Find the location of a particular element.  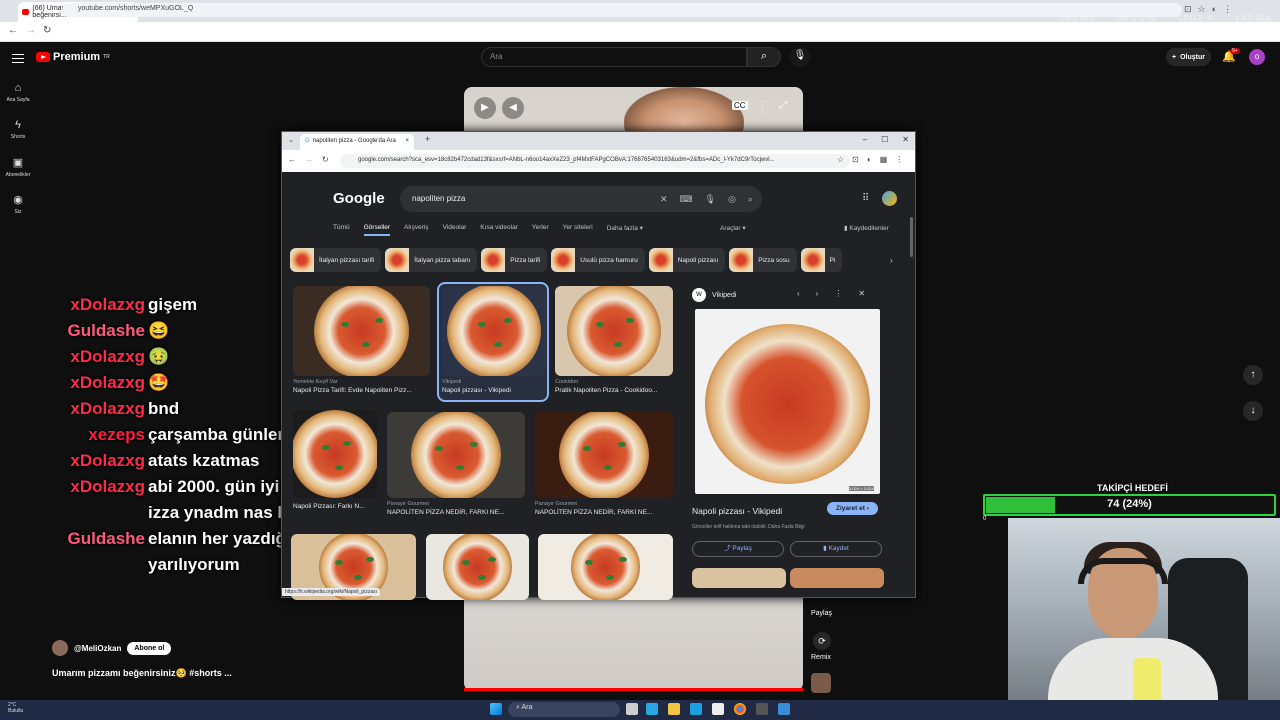

google-apps-icon: ⠿ is located at coordinates (865, 198).